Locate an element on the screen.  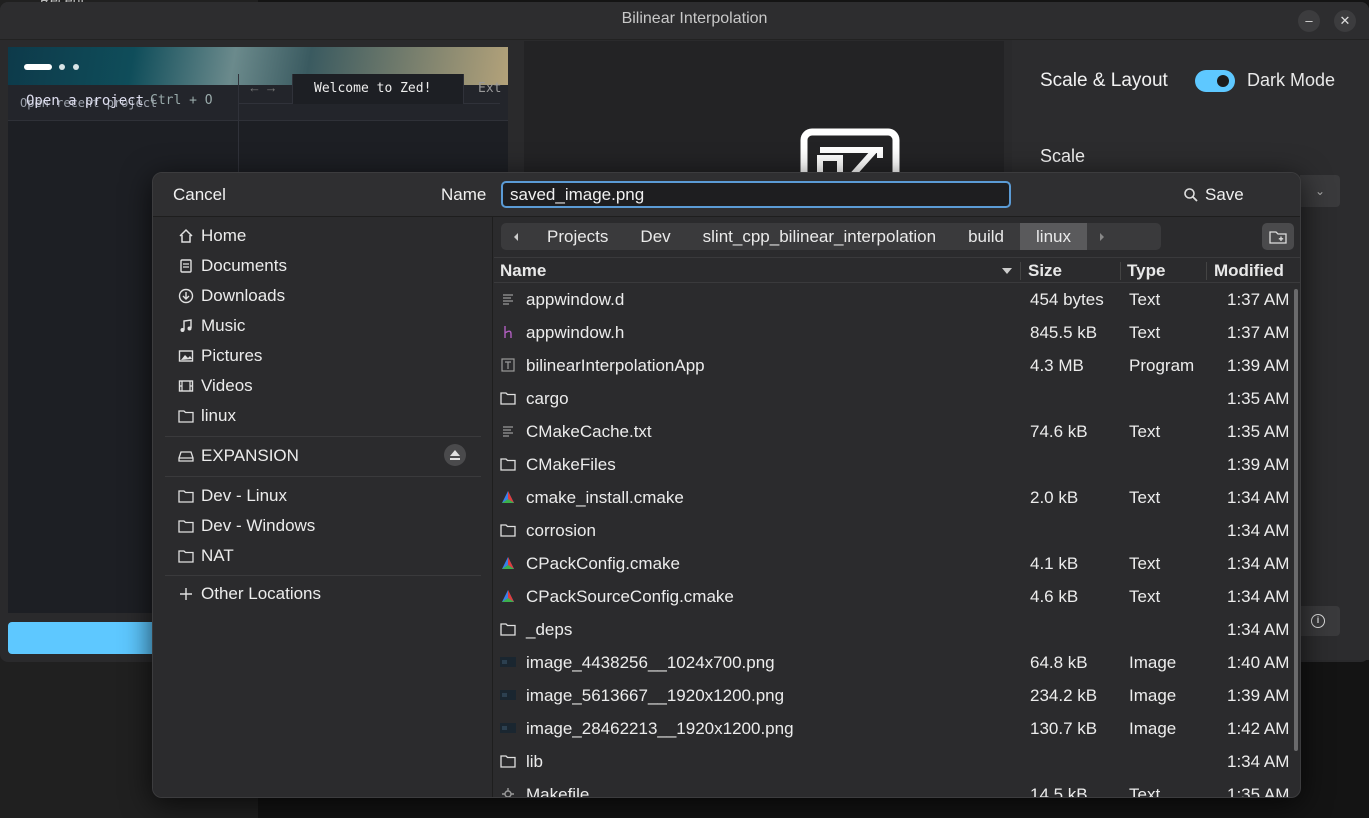
path-crumb-dev: Dev is located at coordinates (655, 236).